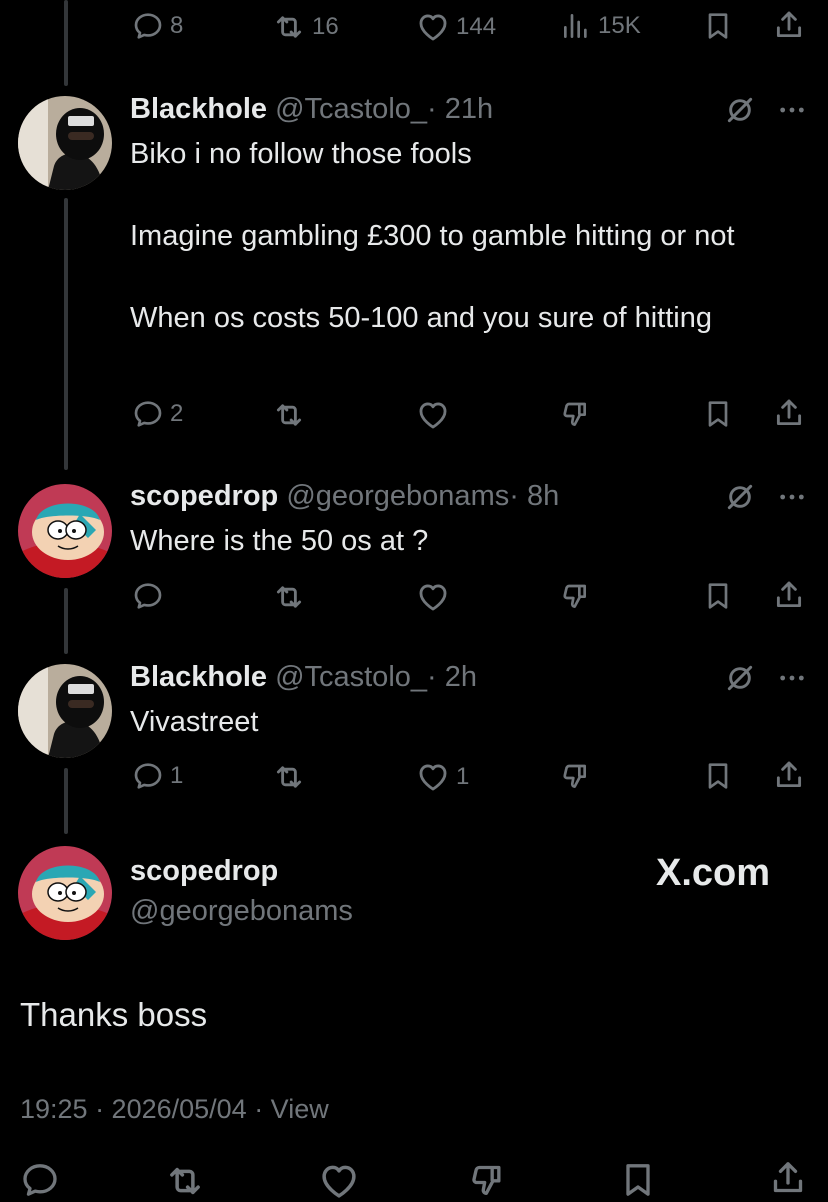 This screenshot has height=1202, width=828. Describe the element at coordinates (619, 25) in the screenshot. I see `views-count: 15K` at that location.